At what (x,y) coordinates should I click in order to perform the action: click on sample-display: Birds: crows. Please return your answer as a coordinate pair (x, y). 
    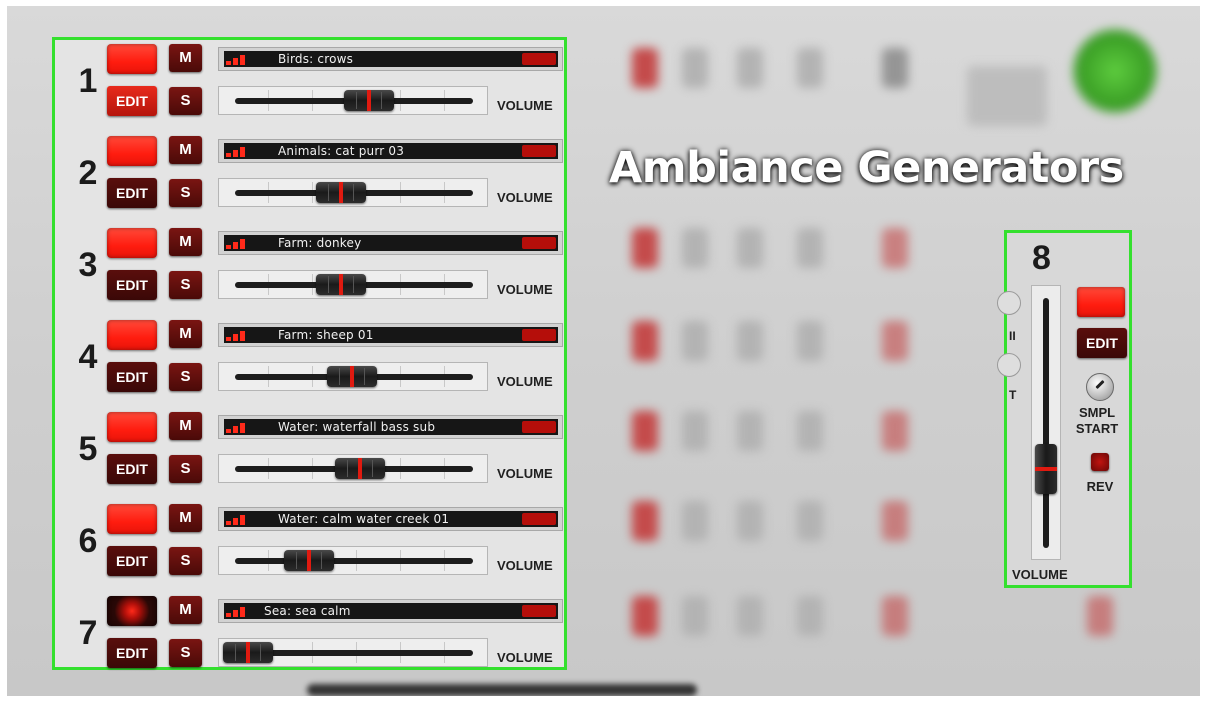
    Looking at the image, I should click on (391, 59).